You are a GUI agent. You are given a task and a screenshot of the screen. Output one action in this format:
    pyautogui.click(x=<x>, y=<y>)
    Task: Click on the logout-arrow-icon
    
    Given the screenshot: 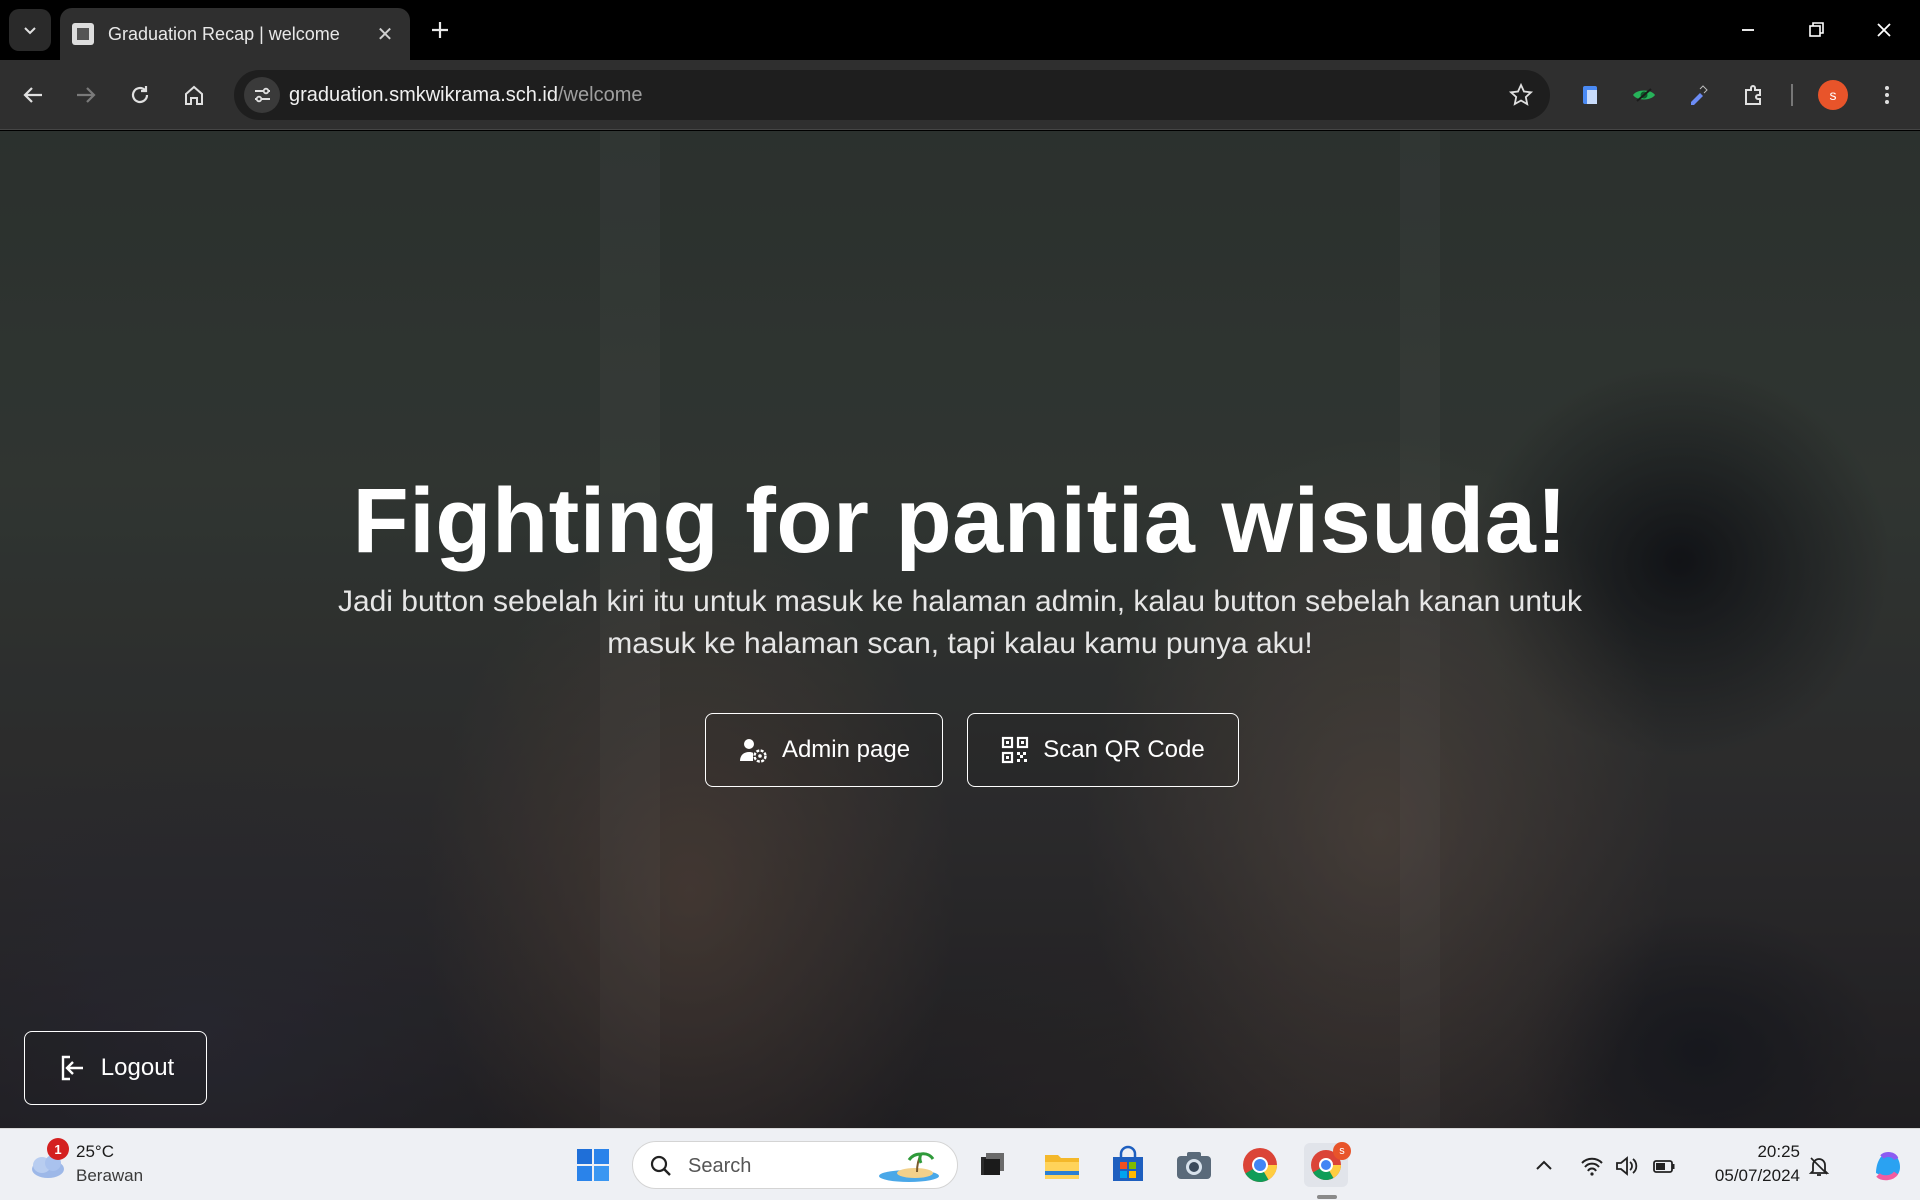 What is the action you would take?
    pyautogui.click(x=72, y=1068)
    